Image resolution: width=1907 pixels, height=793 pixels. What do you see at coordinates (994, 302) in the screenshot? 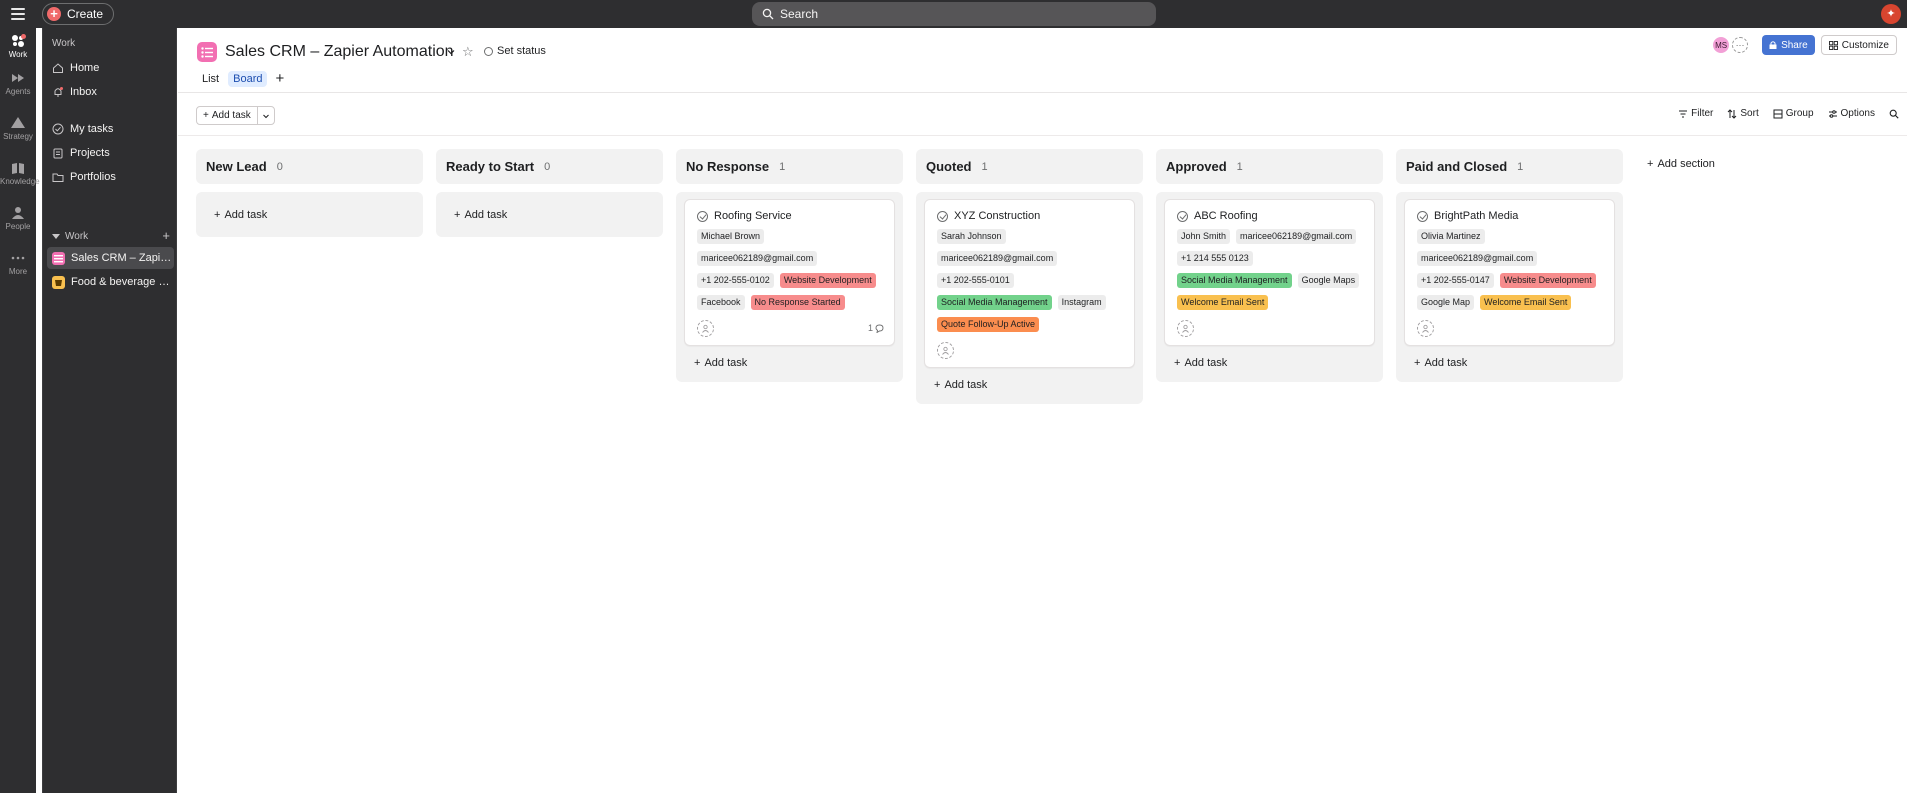
I see `field-chip: Social Media Management` at bounding box center [994, 302].